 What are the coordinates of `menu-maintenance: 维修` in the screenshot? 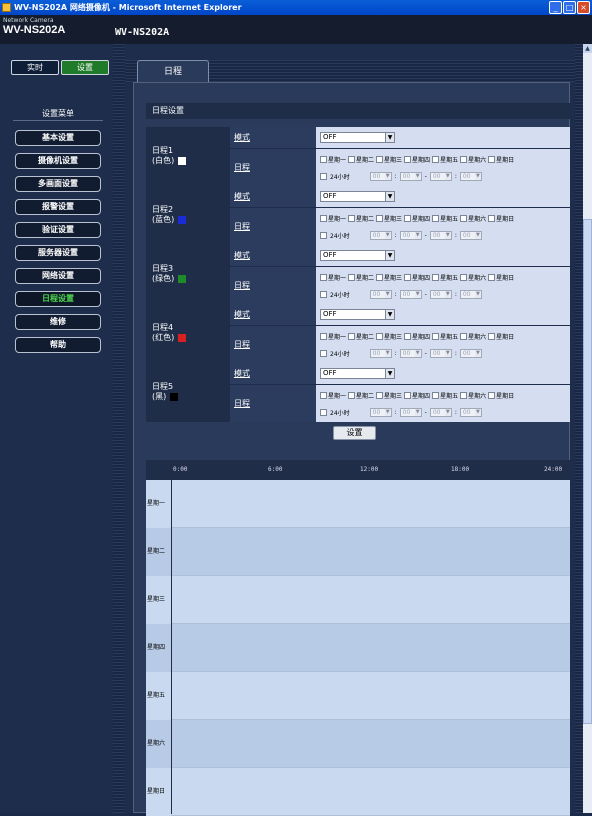 It's located at (58, 322).